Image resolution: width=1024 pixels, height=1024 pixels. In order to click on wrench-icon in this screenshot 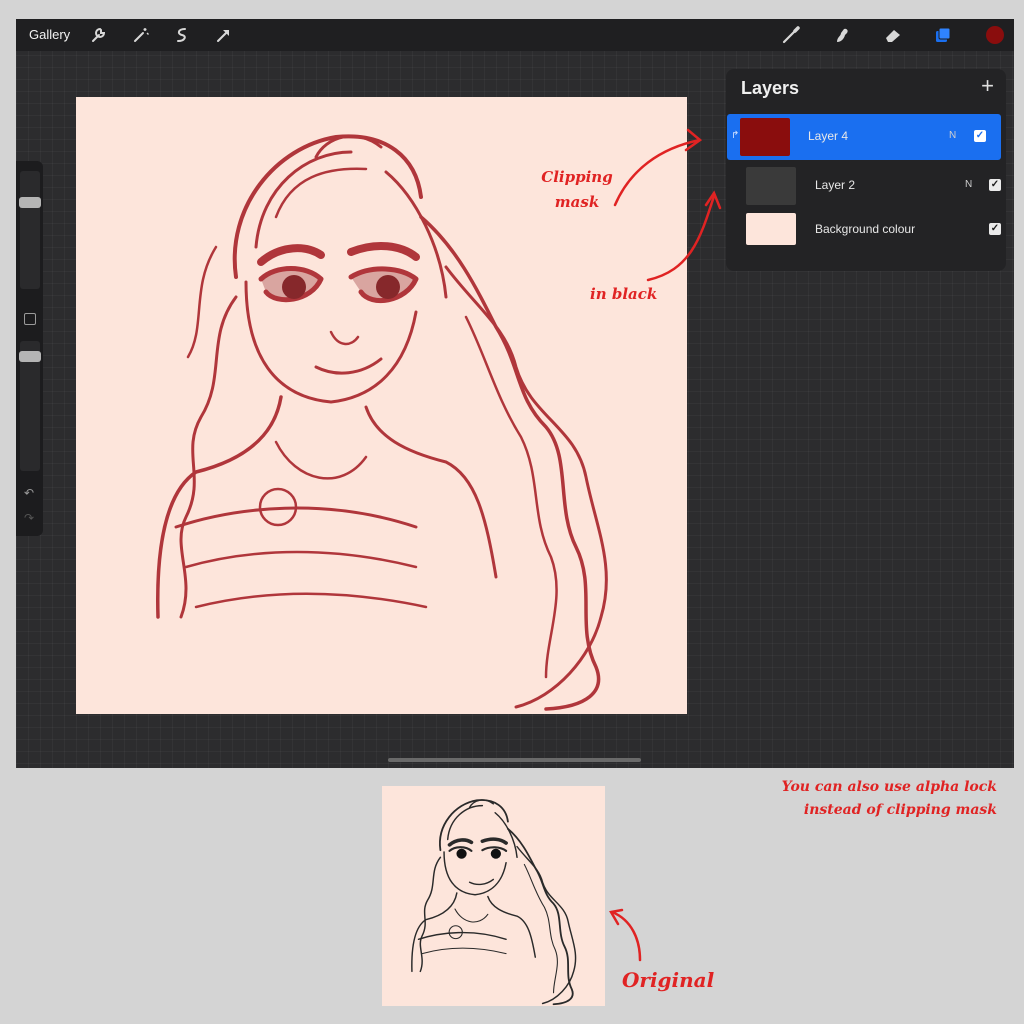, I will do `click(98, 35)`.